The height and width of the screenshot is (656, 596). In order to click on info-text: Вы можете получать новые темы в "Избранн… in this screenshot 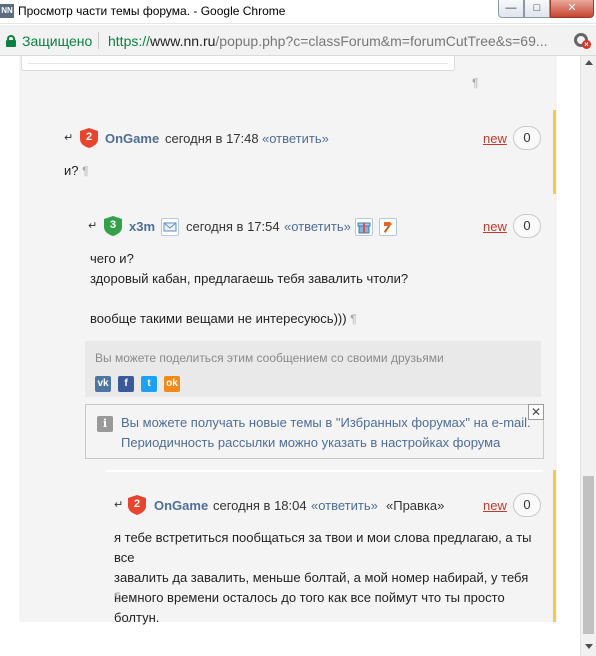, I will do `click(326, 433)`.